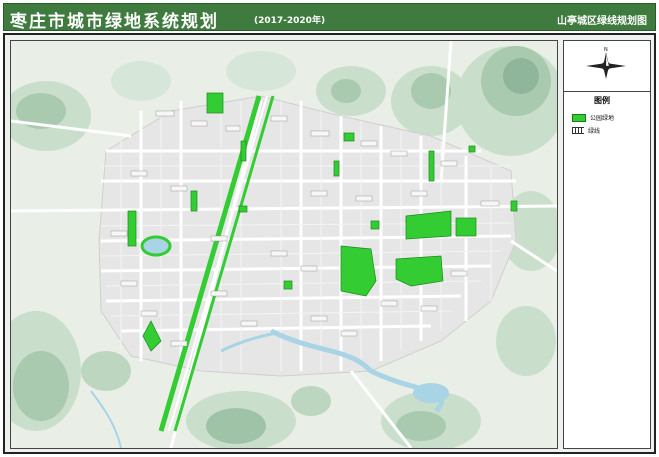  I want to click on legend: 图例 公园绿地 绿线, so click(607, 270).